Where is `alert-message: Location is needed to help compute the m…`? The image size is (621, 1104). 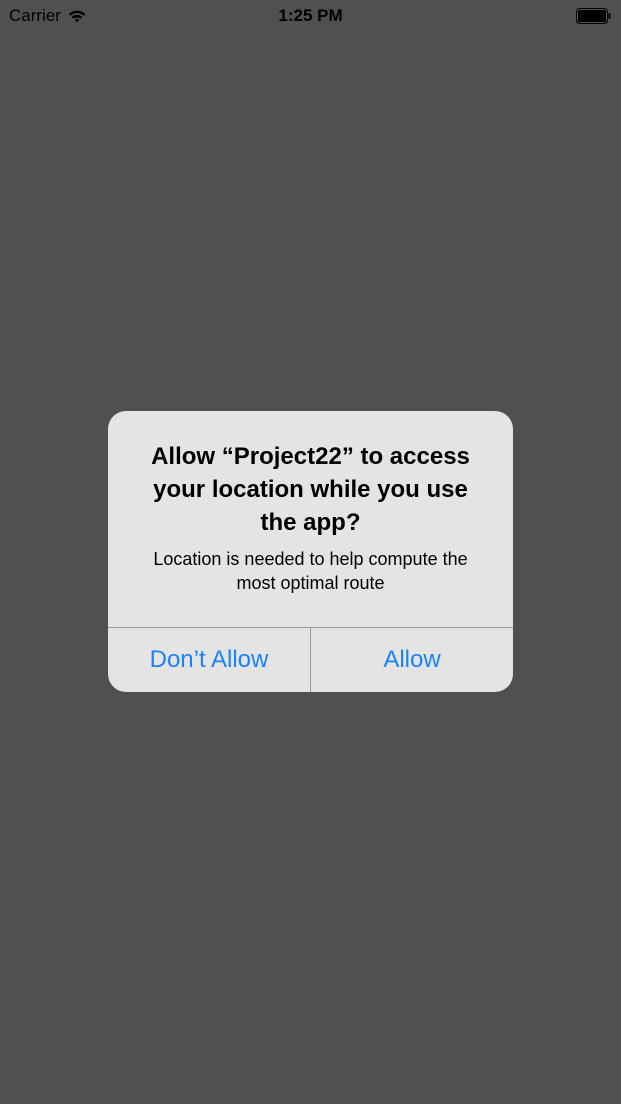
alert-message: Location is needed to help compute the m… is located at coordinates (310, 571).